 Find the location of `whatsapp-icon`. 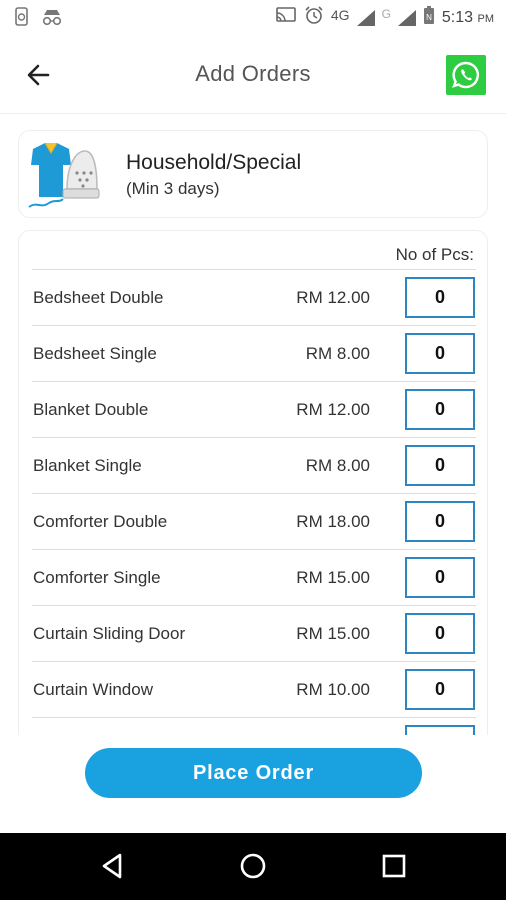

whatsapp-icon is located at coordinates (465, 75).